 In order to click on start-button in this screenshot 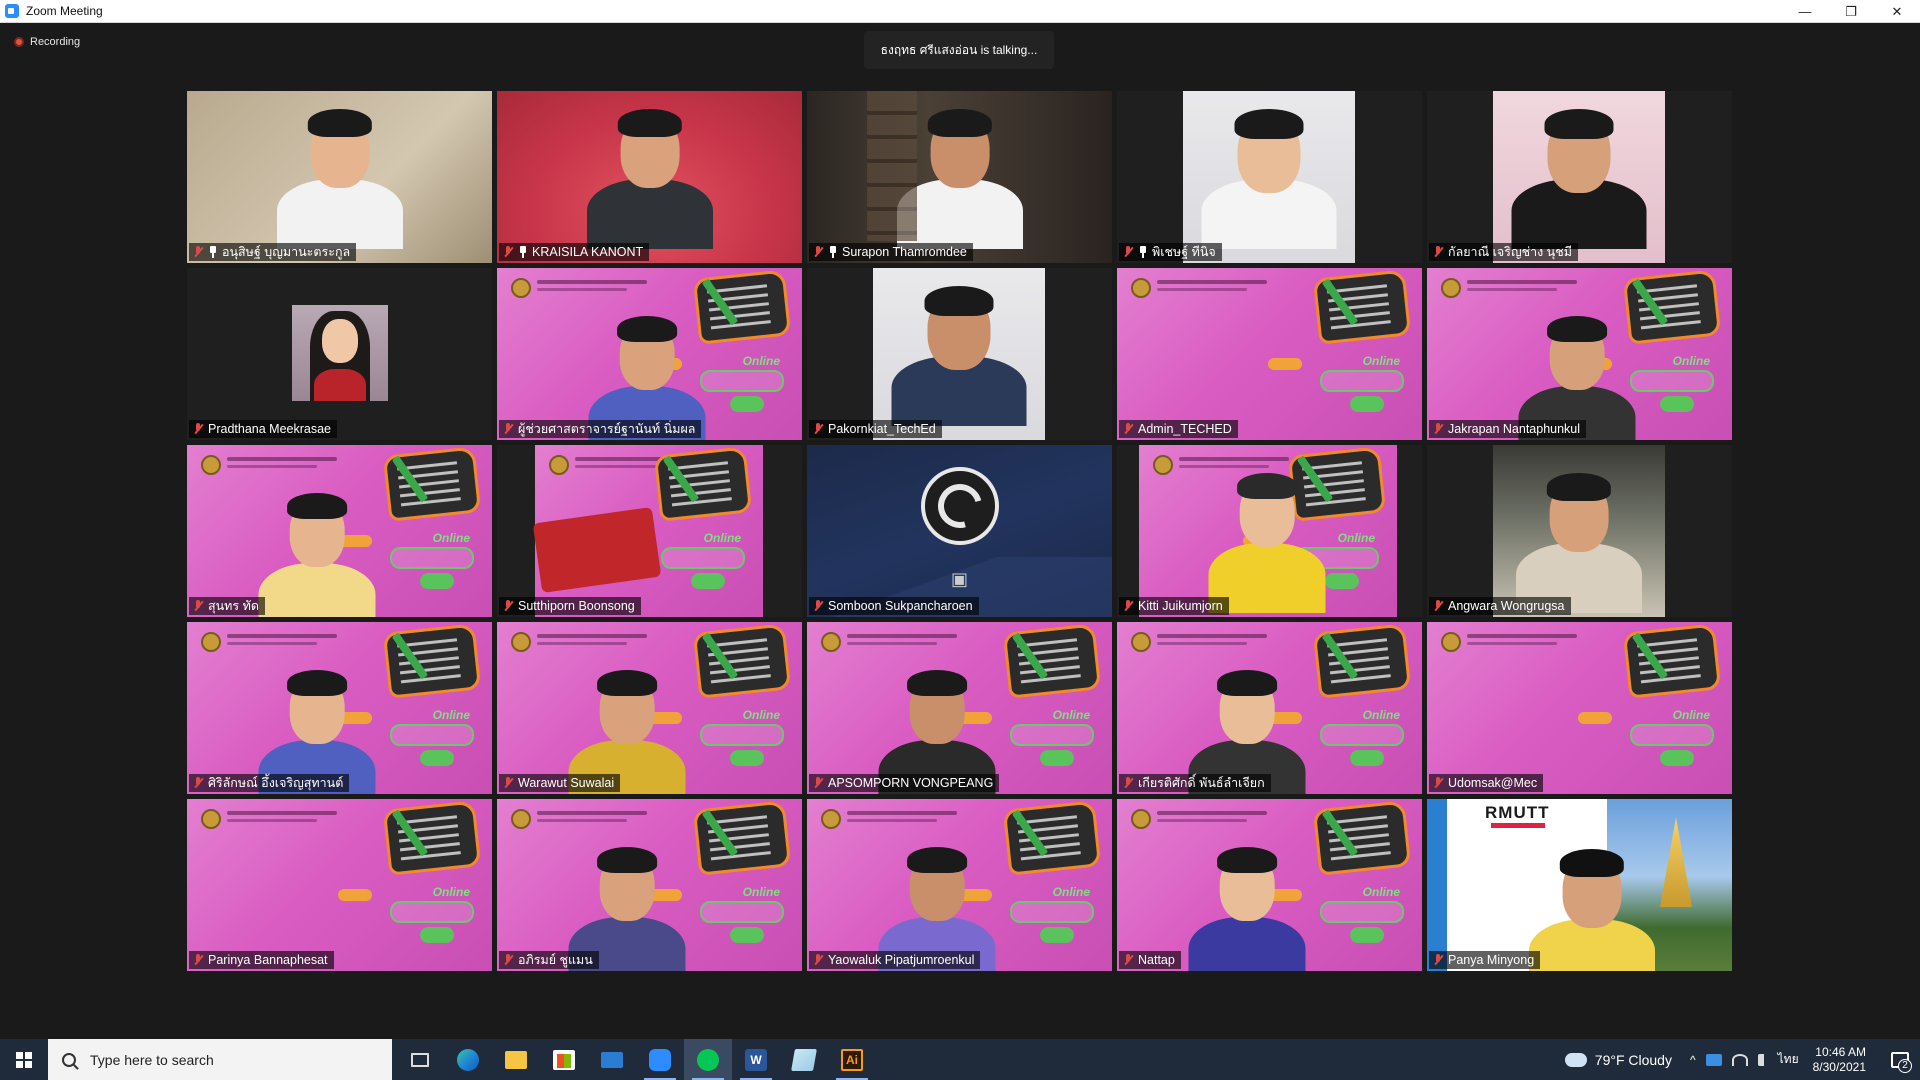, I will do `click(24, 1059)`.